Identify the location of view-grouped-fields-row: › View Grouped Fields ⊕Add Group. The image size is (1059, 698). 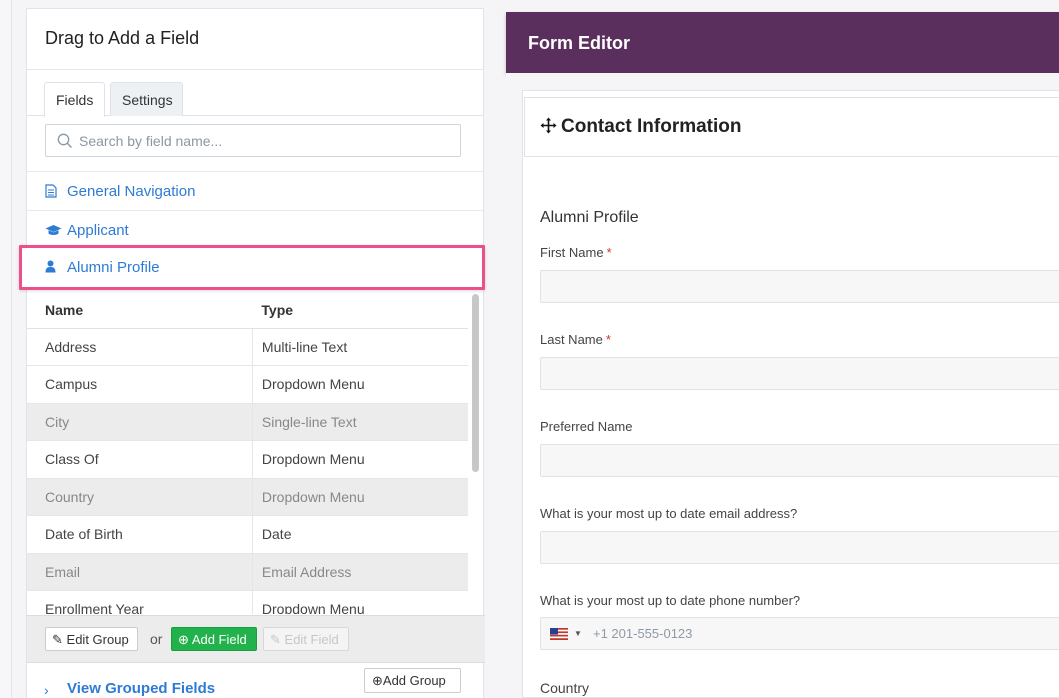
(256, 681).